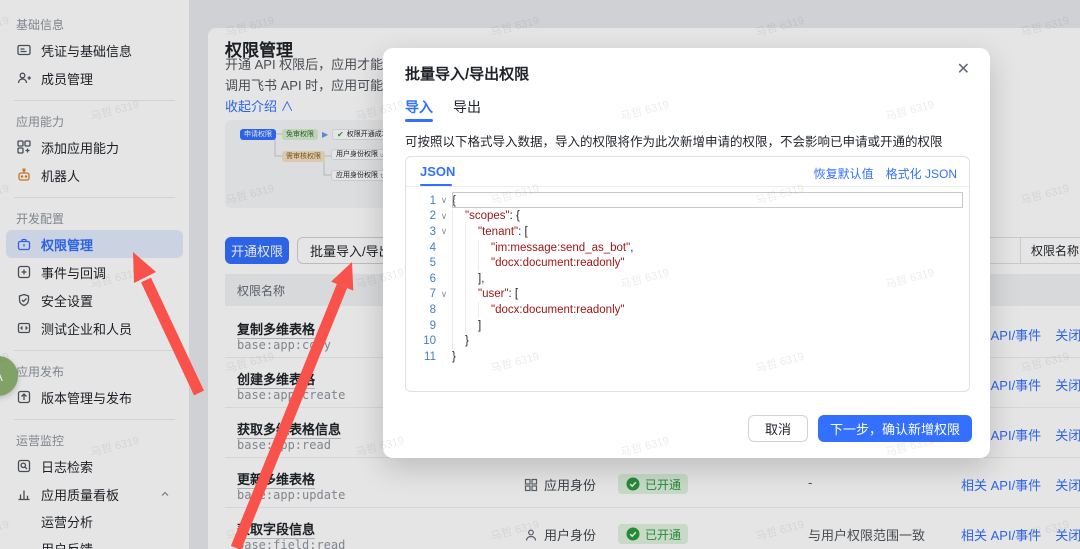  I want to click on editor-header: JSON 恢复默认值 格式化 JSON, so click(687, 172).